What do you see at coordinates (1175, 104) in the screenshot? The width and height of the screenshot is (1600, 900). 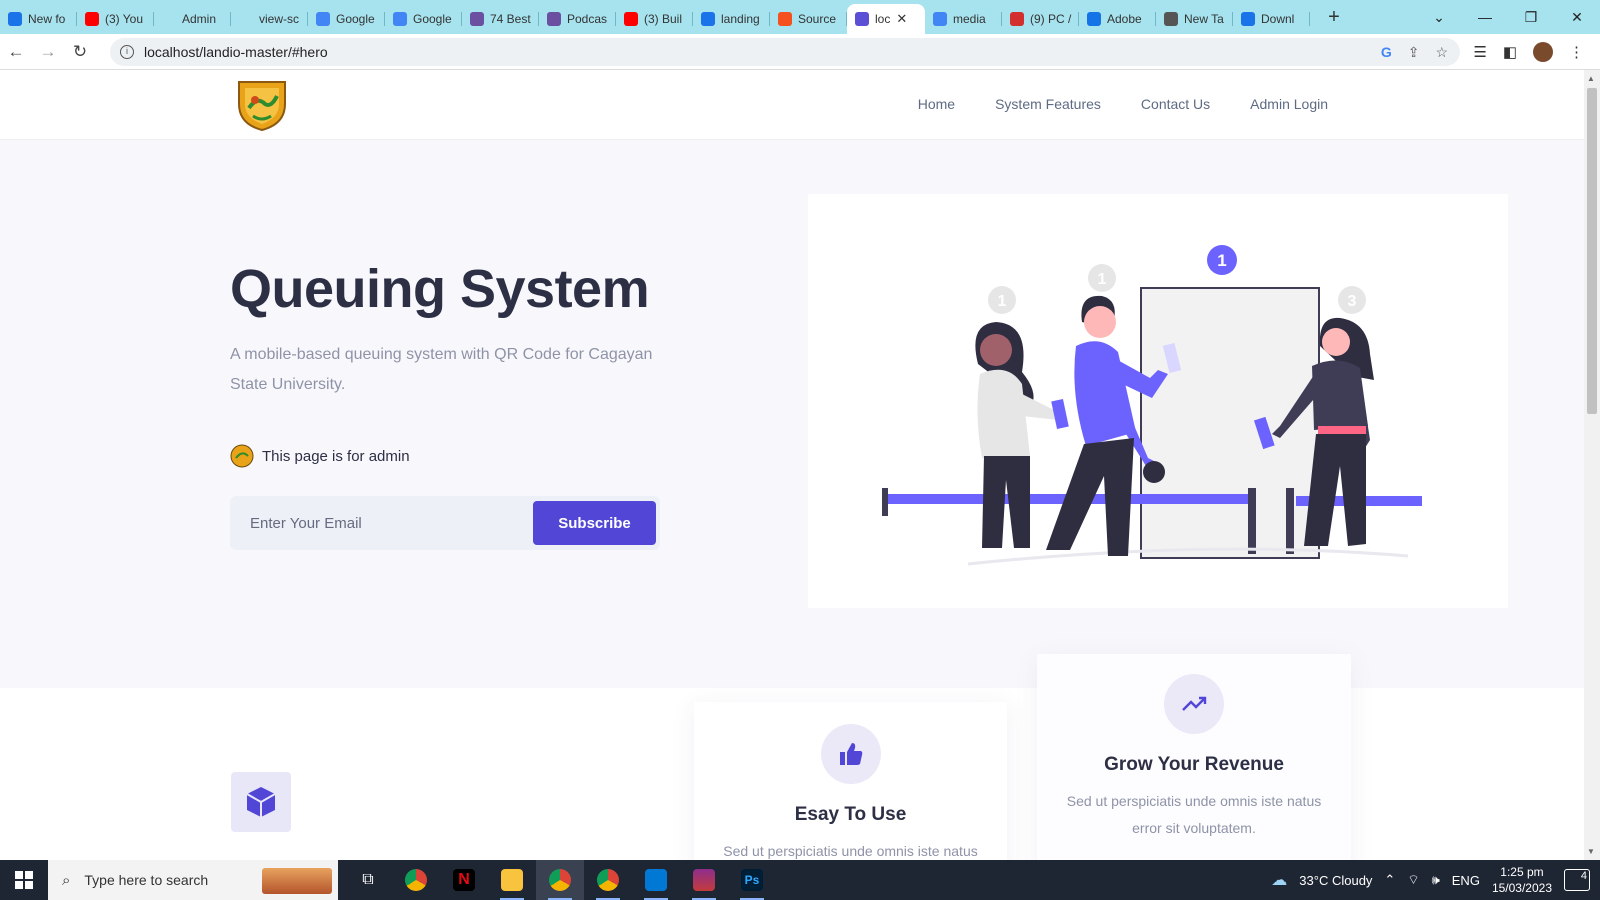 I see `nav-contact-us: Contact Us` at bounding box center [1175, 104].